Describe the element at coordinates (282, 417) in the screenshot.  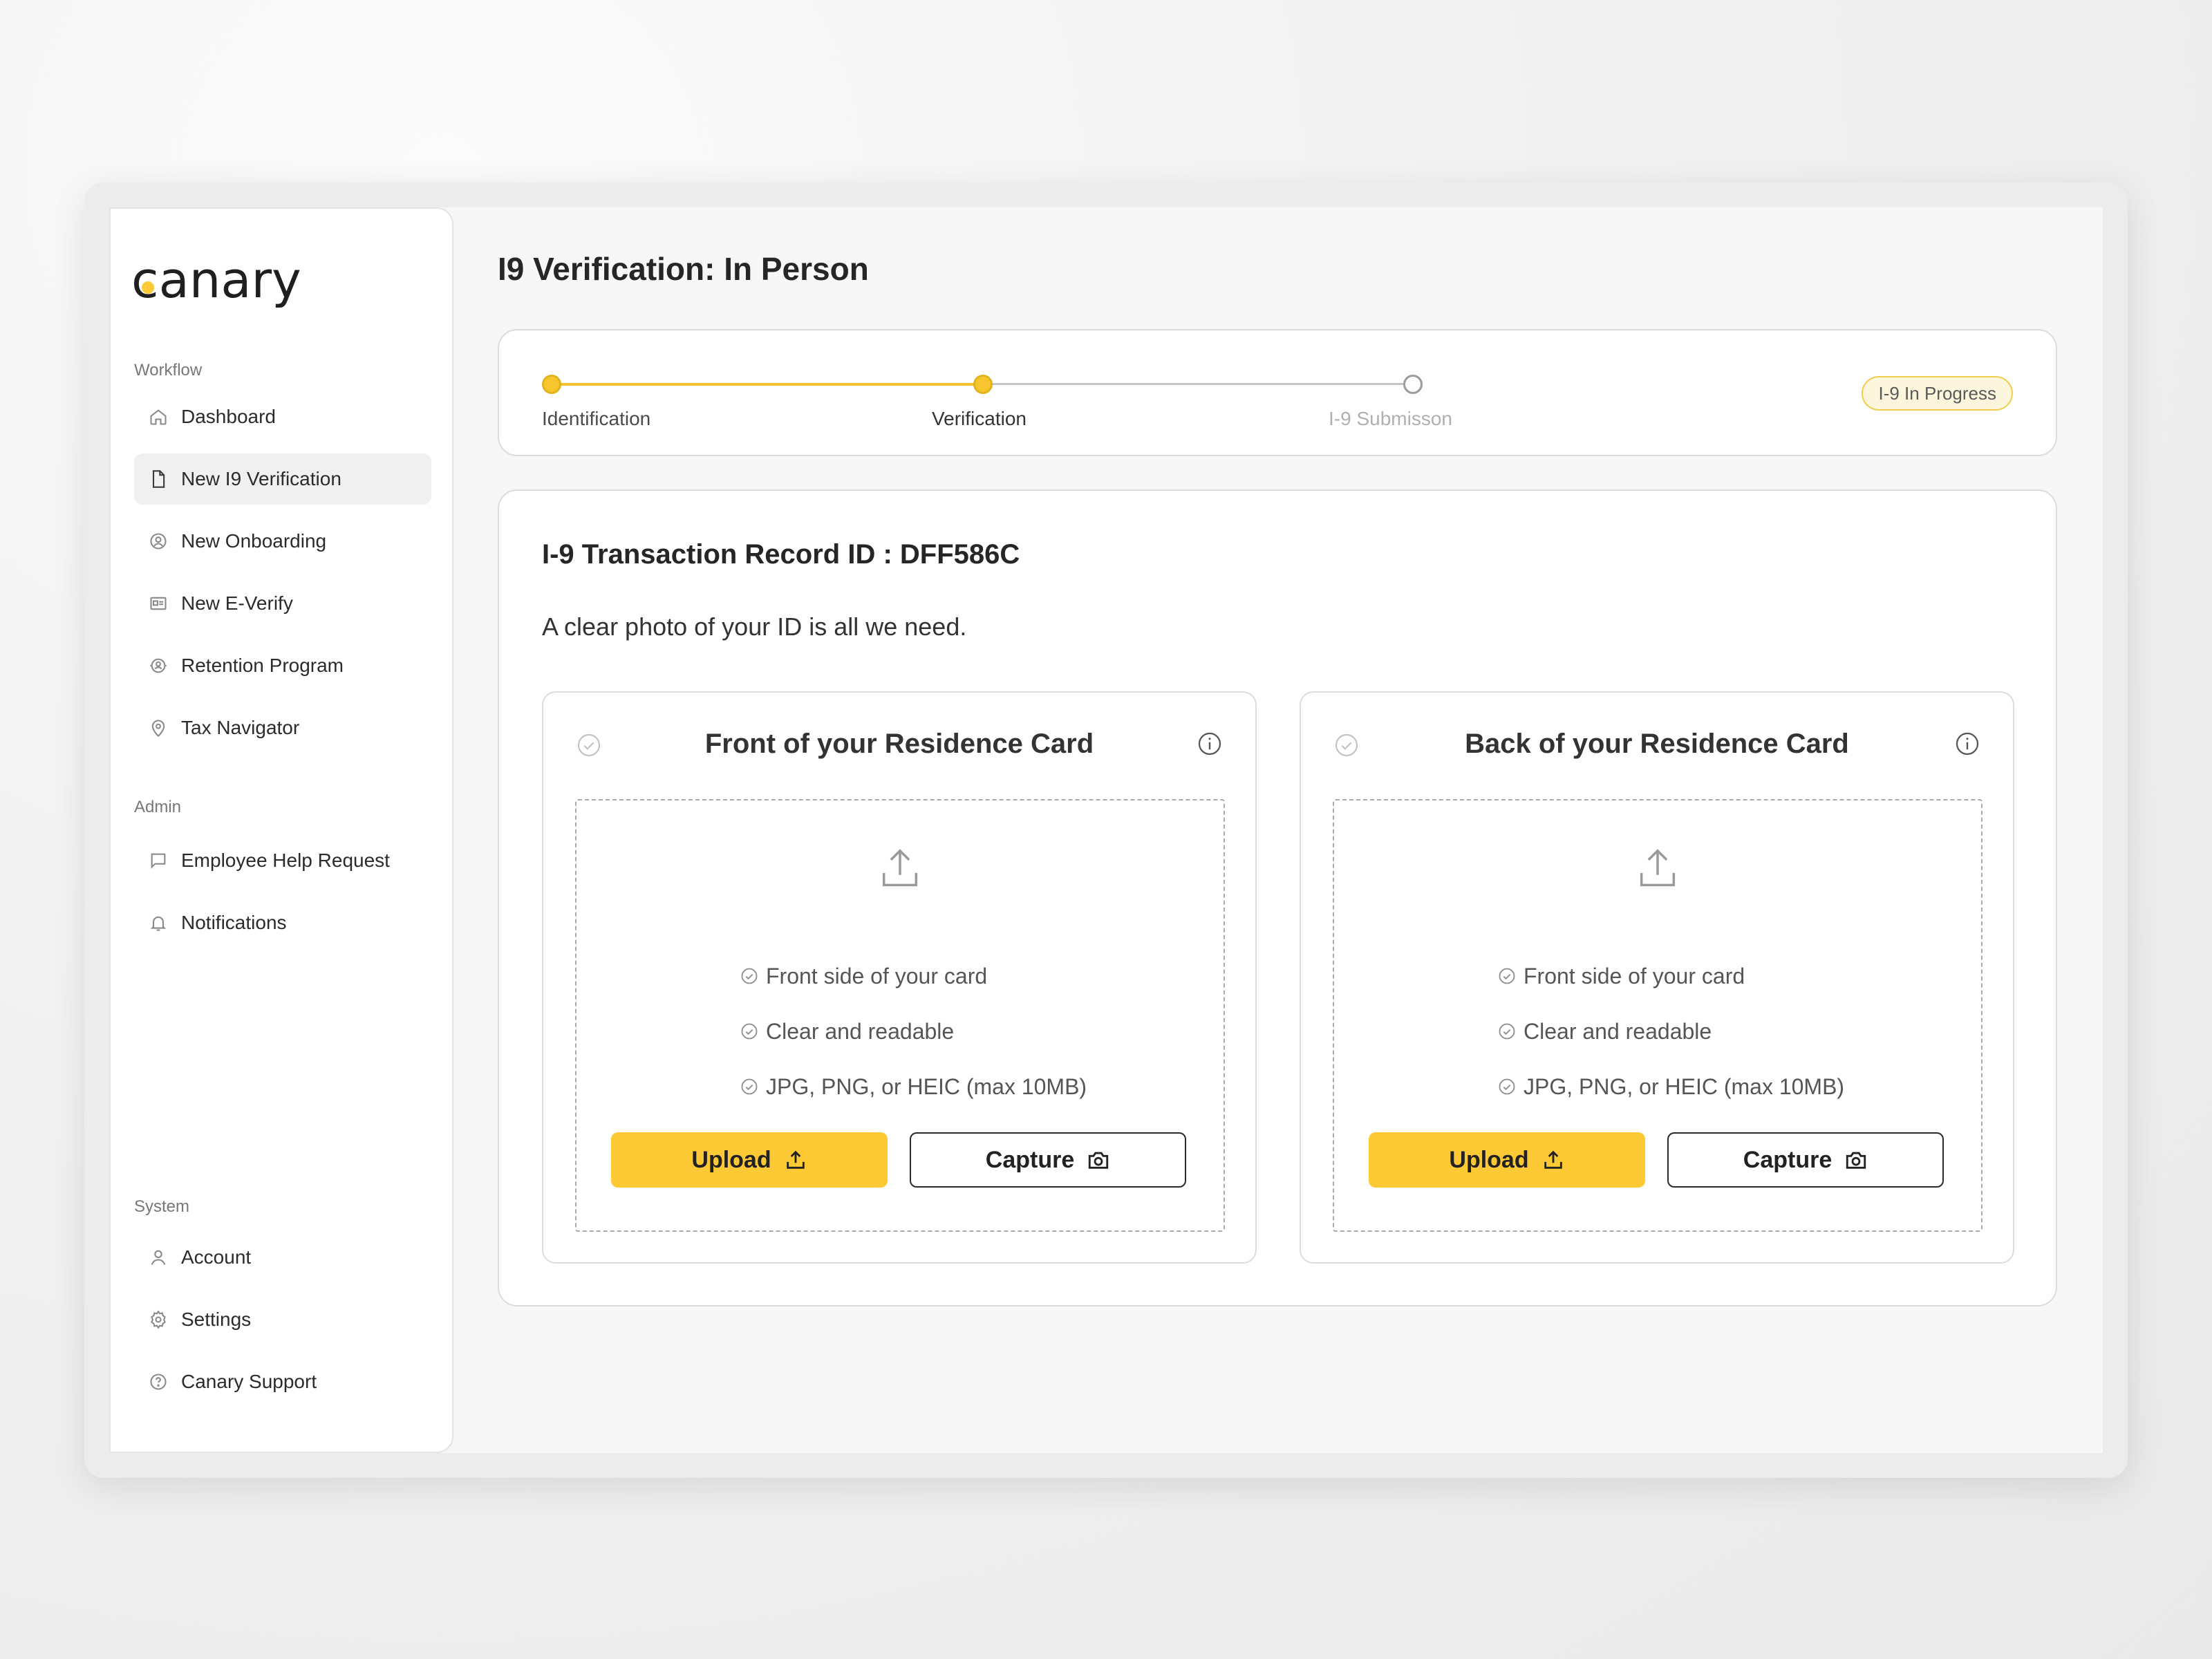
I see `sidebar-item-dashboard: Dashboard` at that location.